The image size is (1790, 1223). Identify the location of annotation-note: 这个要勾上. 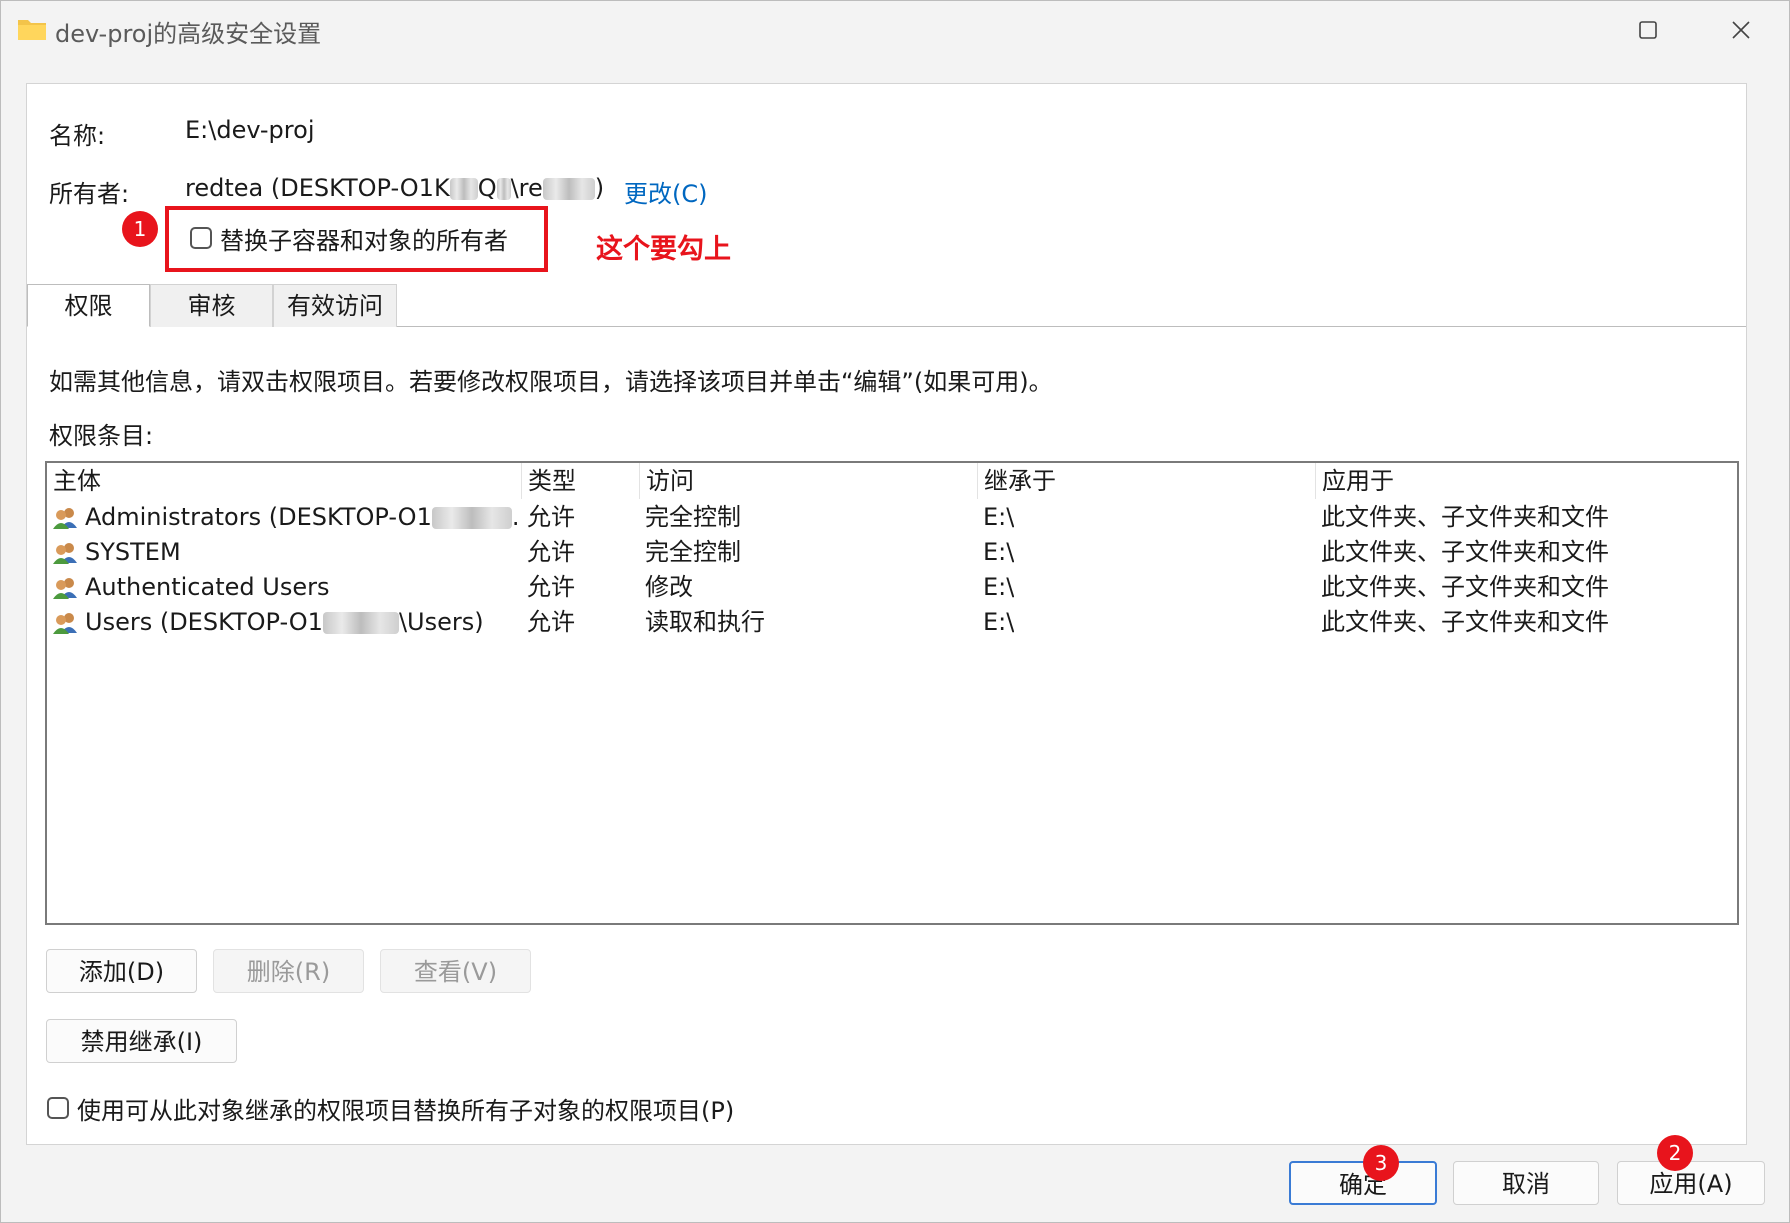
(663, 249).